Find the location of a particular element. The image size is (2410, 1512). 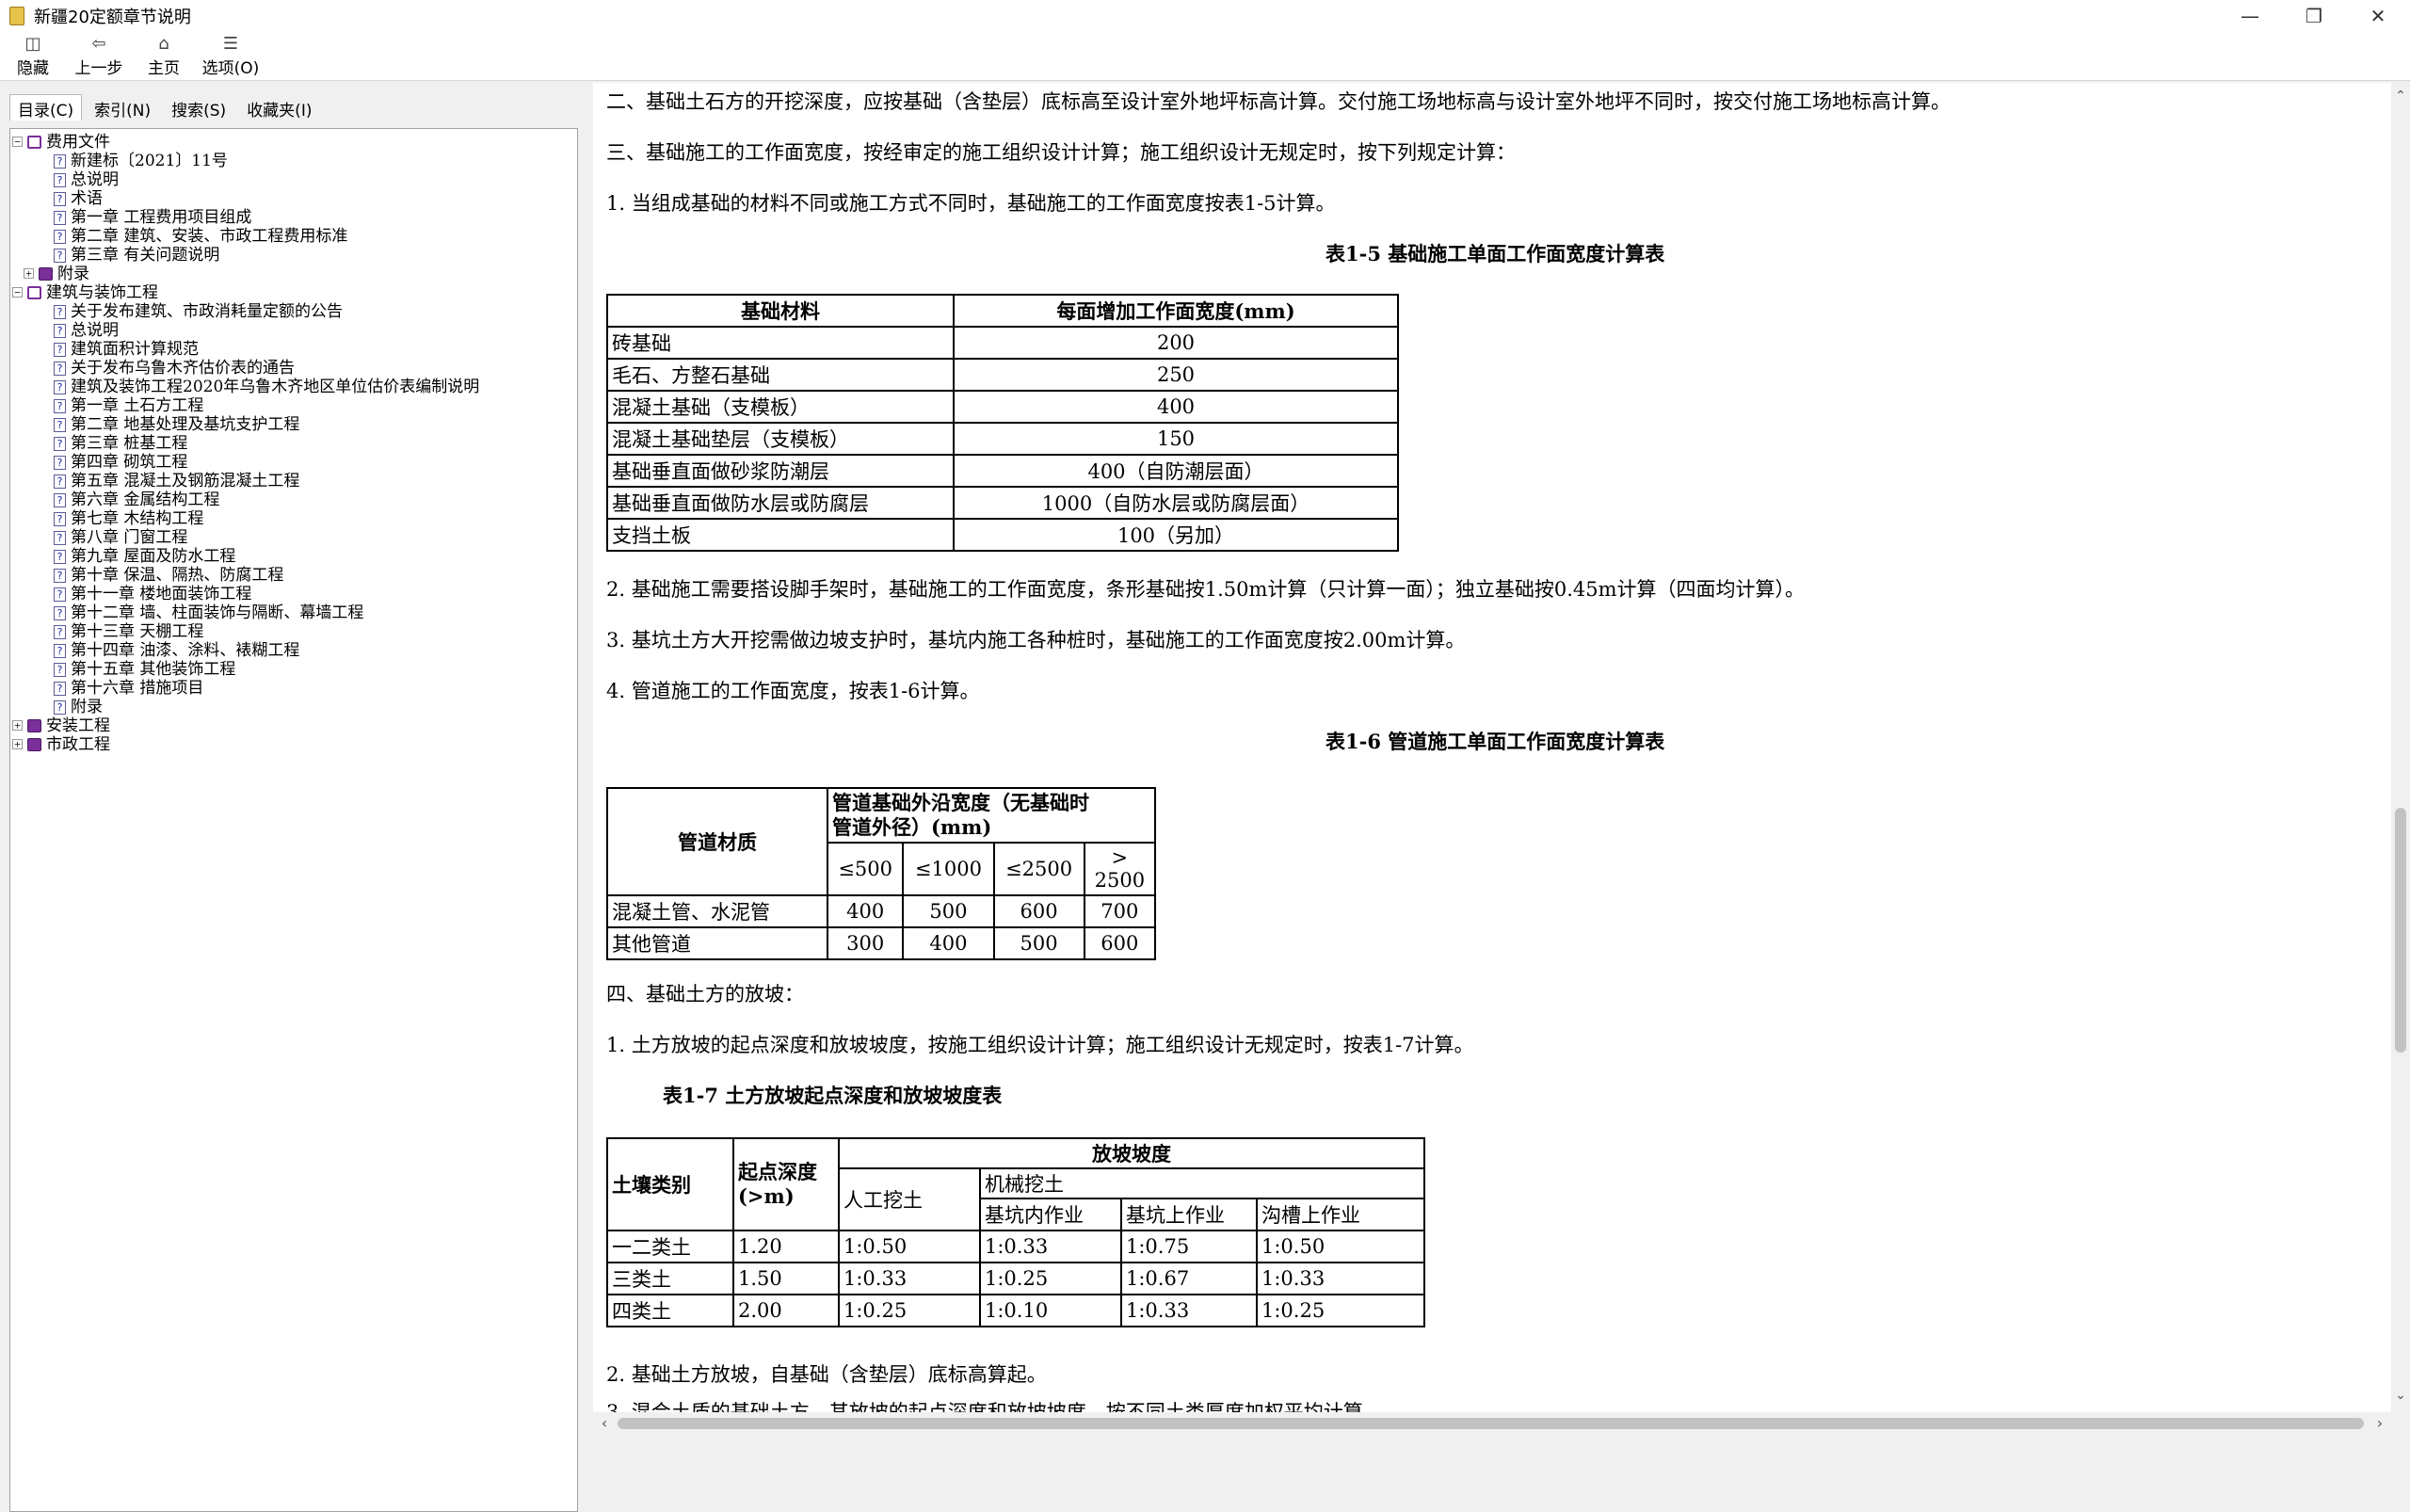

tree-item: ? 第八章 门窗工程 is located at coordinates (293, 537).